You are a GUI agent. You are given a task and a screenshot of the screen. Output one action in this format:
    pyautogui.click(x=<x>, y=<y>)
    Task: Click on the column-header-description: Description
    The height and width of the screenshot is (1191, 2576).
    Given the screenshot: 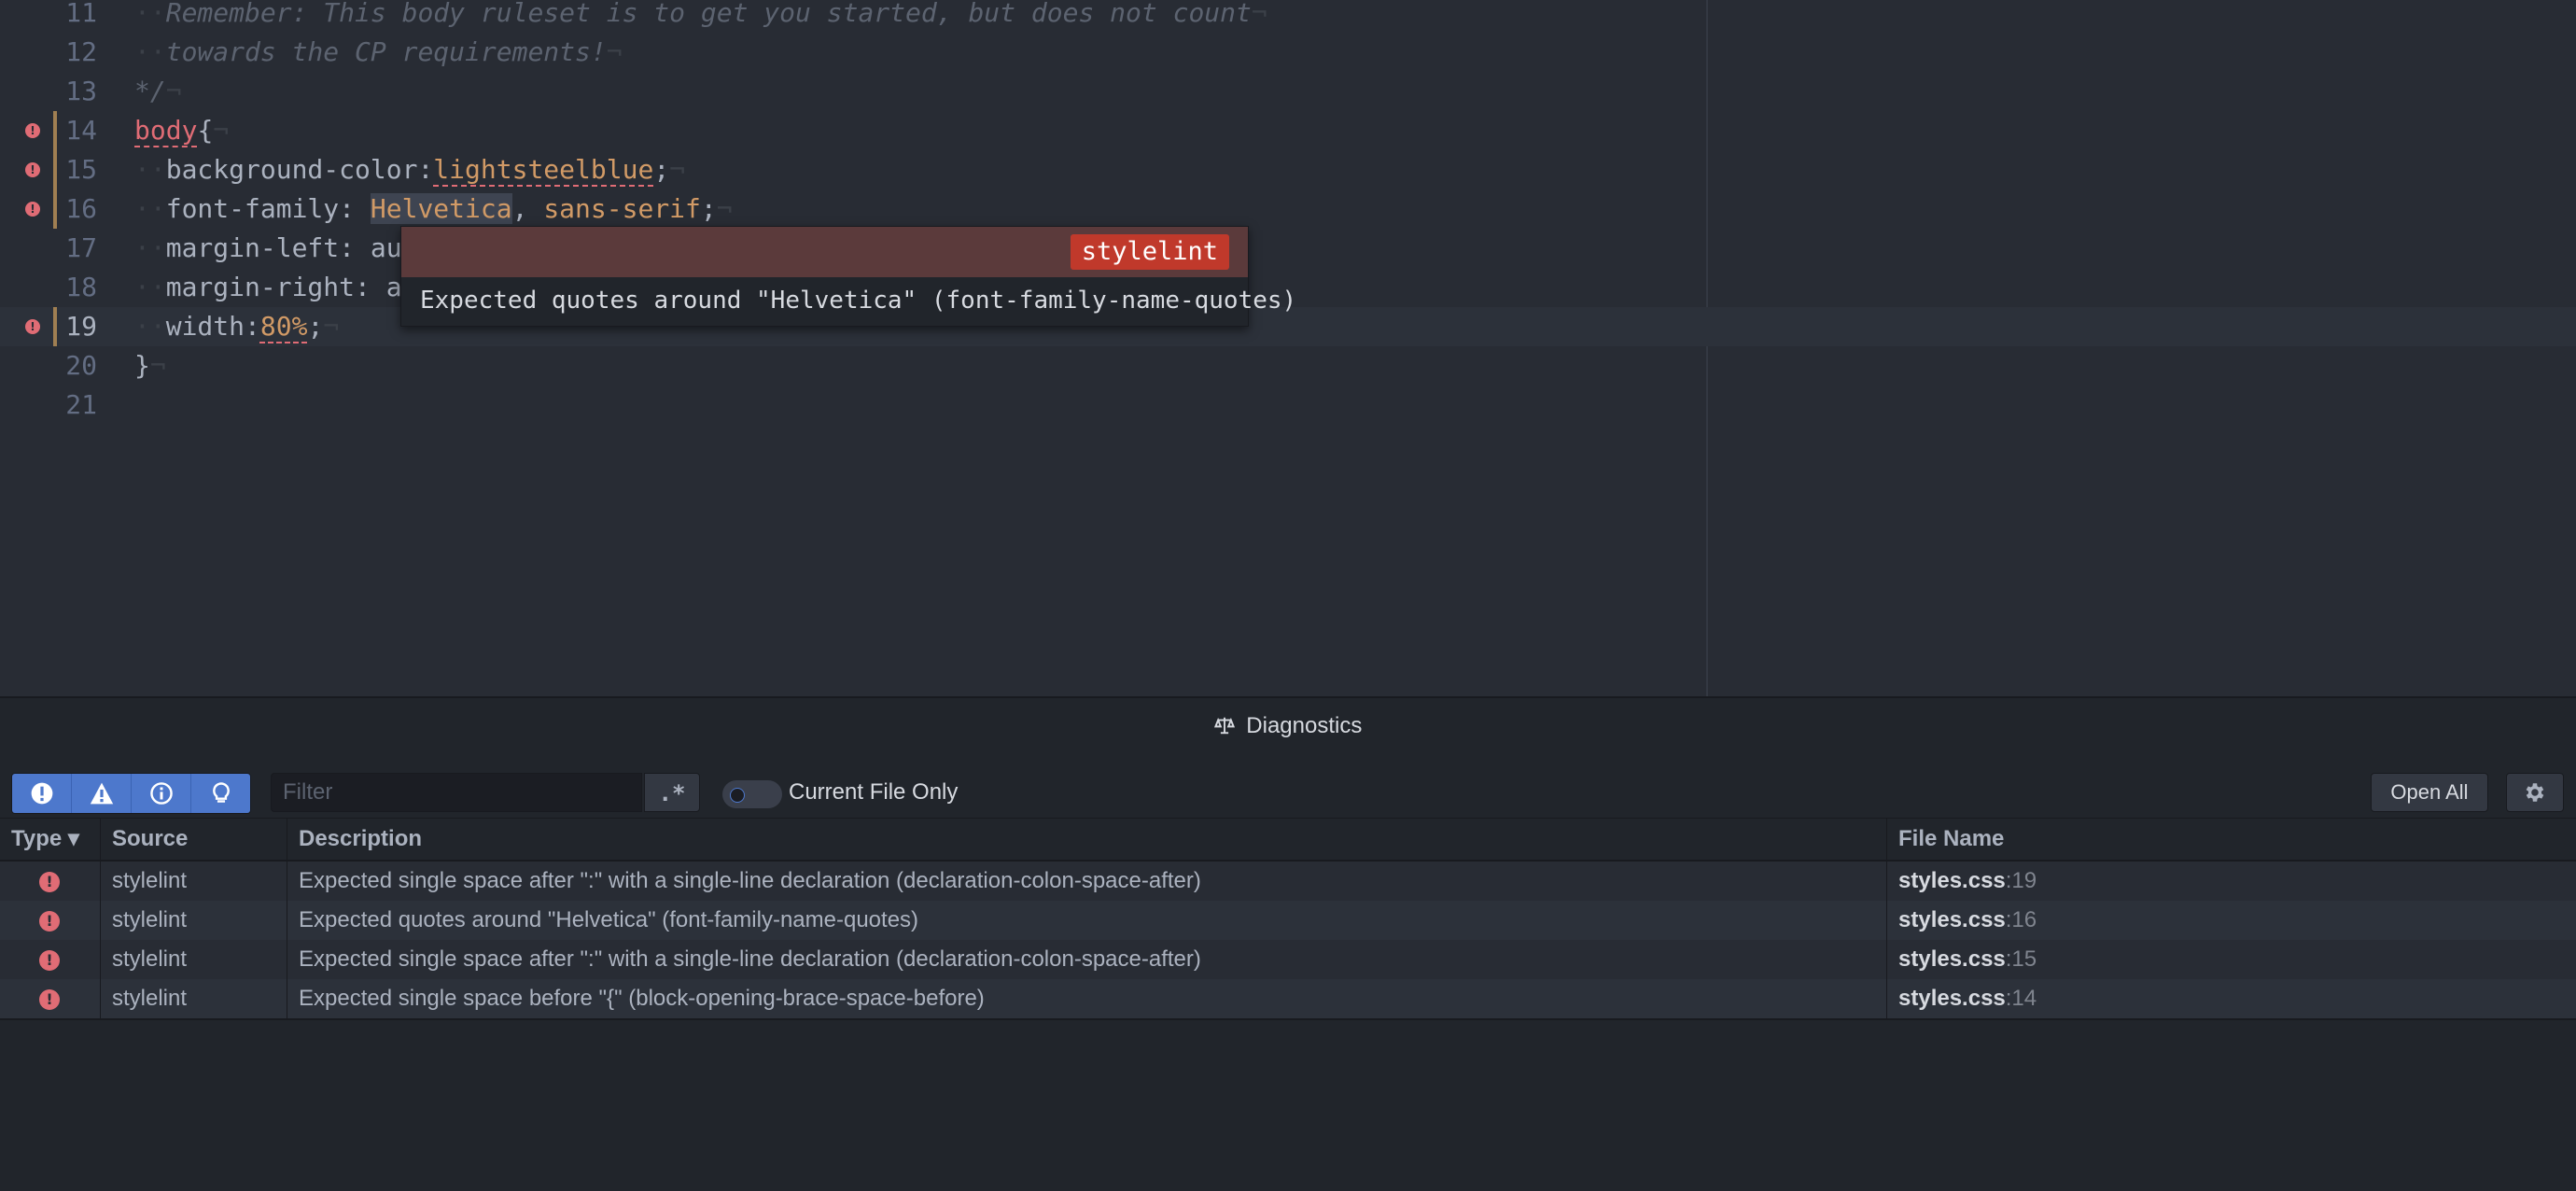 What is the action you would take?
    pyautogui.click(x=1087, y=839)
    